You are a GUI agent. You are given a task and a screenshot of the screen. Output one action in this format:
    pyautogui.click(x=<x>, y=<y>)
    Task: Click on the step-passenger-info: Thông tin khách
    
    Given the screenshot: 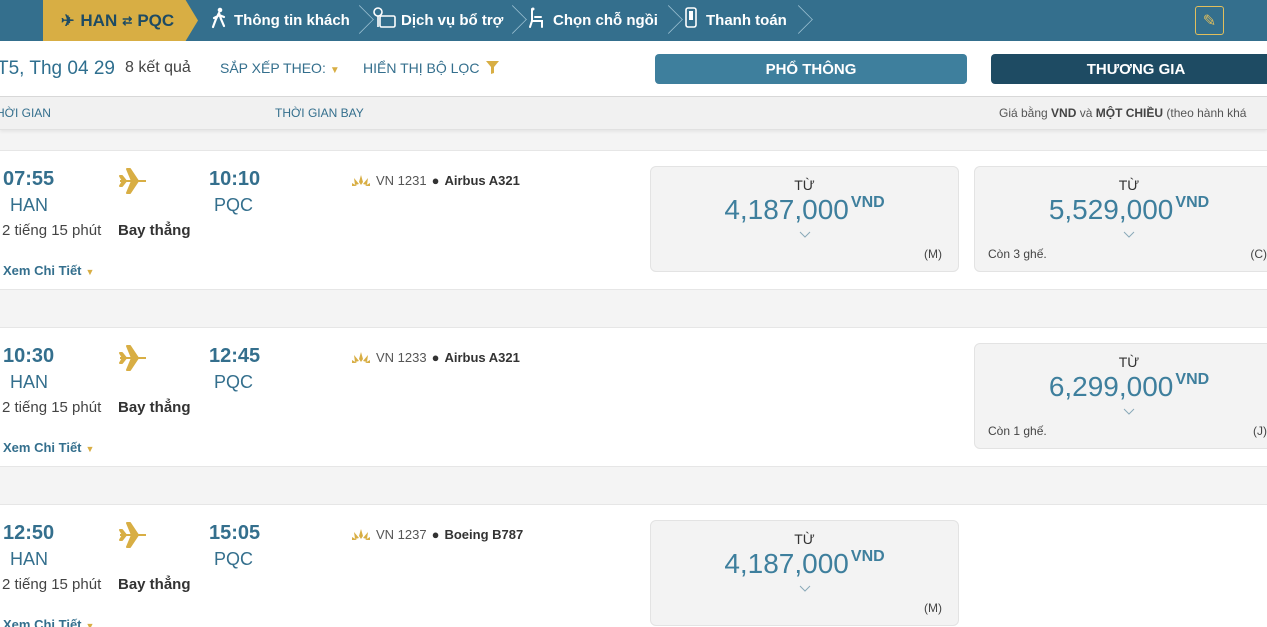 What is the action you would take?
    pyautogui.click(x=279, y=20)
    